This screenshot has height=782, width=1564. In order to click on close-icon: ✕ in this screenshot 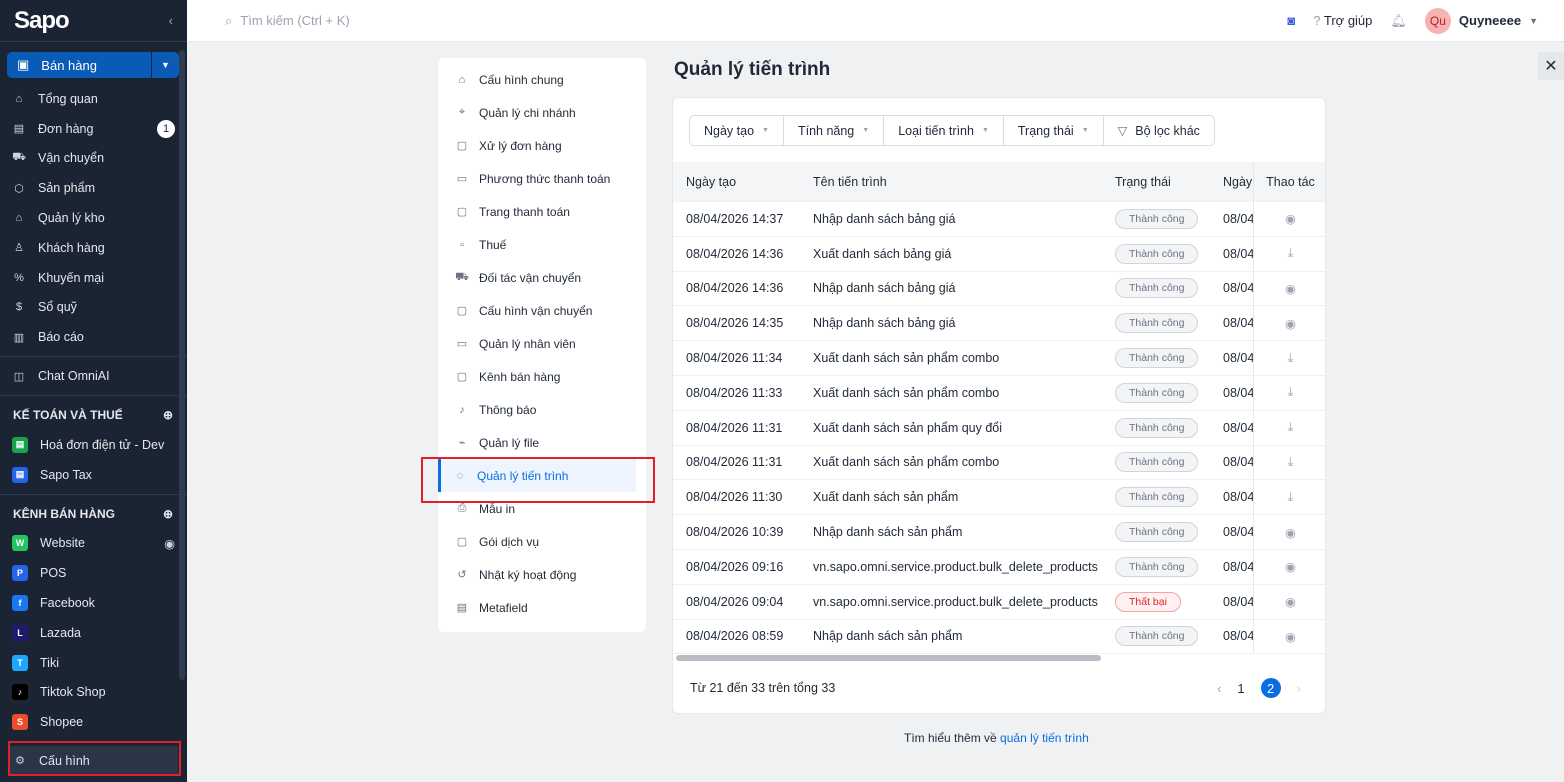, I will do `click(1551, 66)`.